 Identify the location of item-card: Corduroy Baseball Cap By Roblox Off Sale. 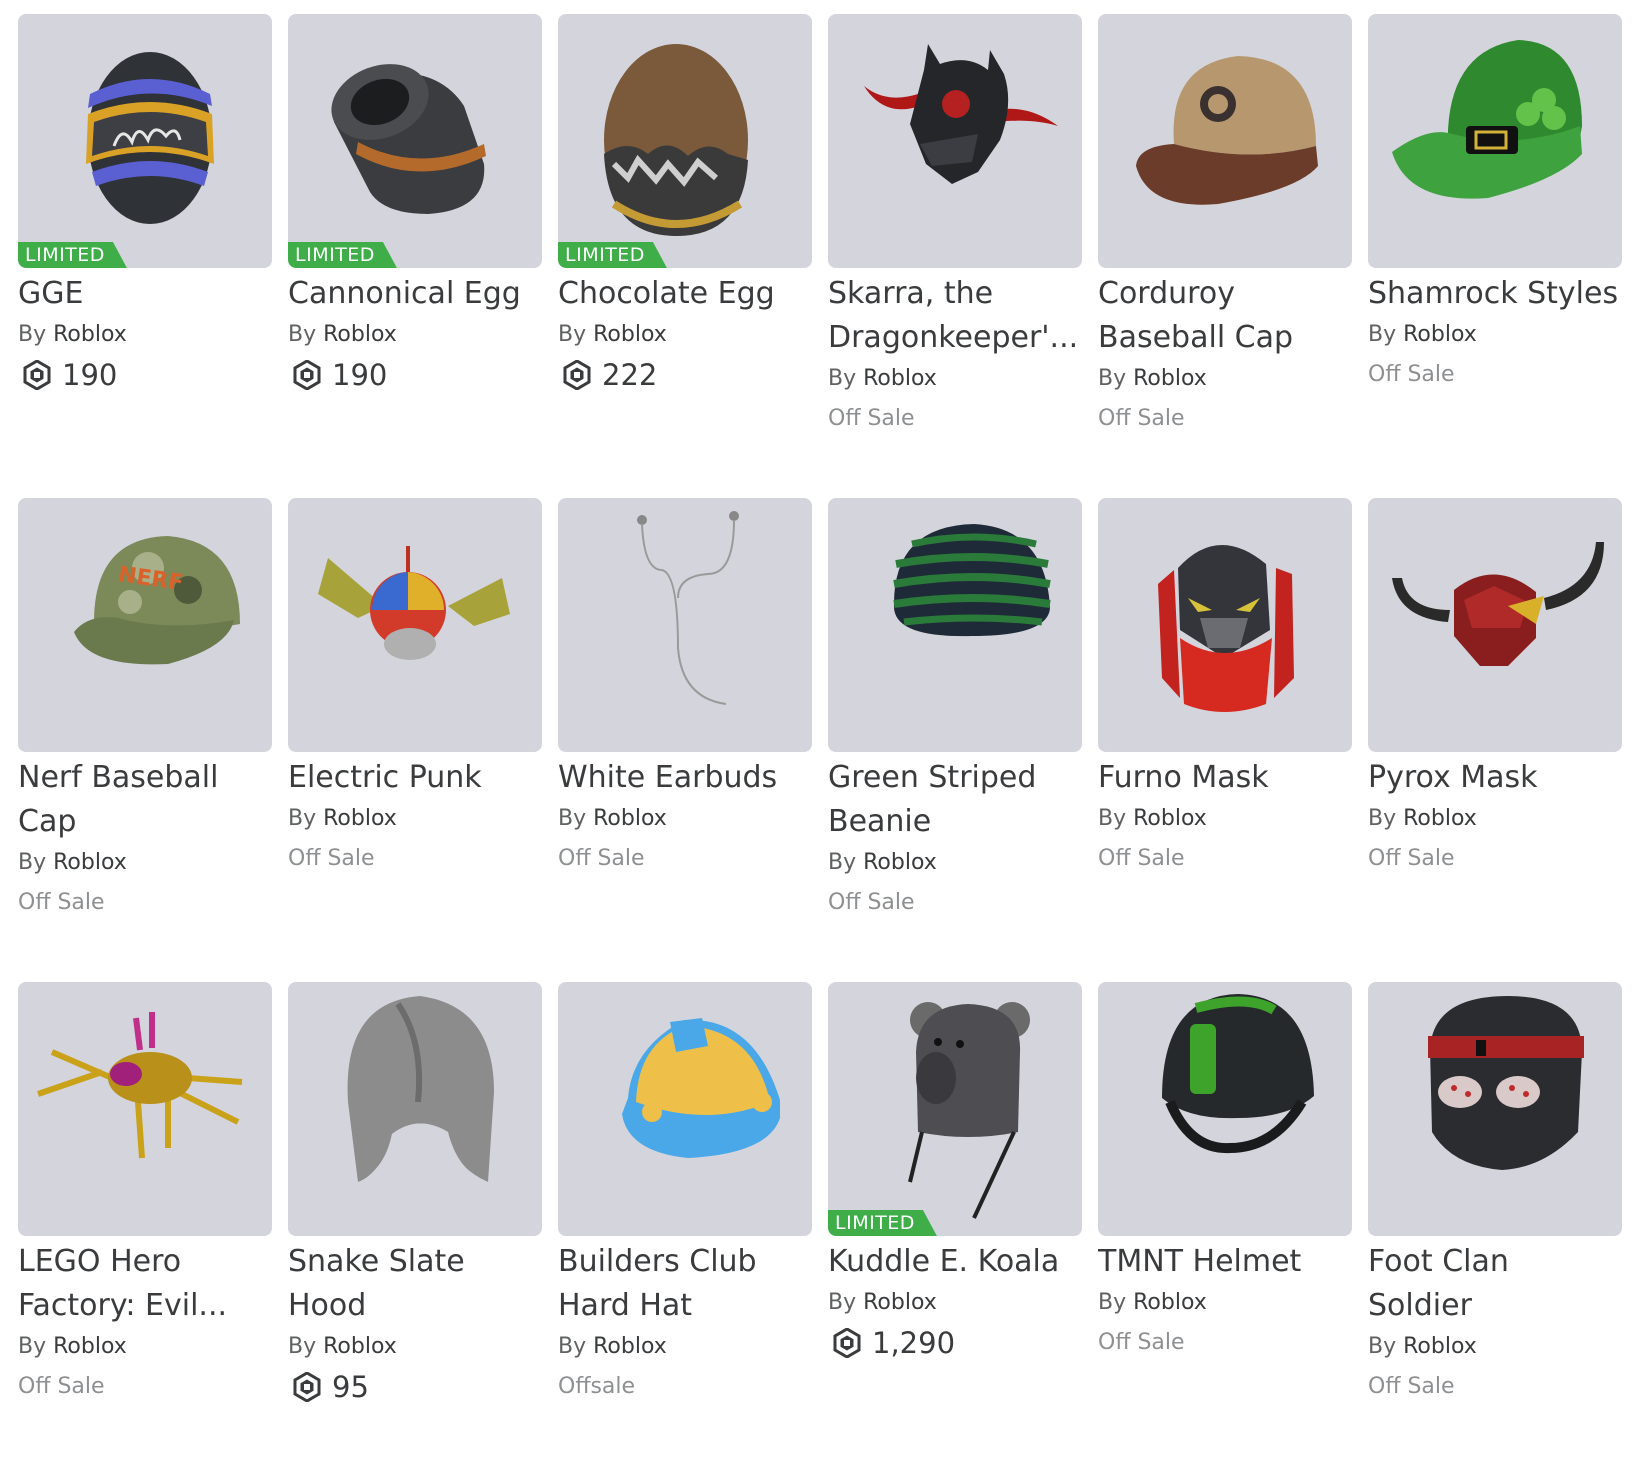
(1225, 256).